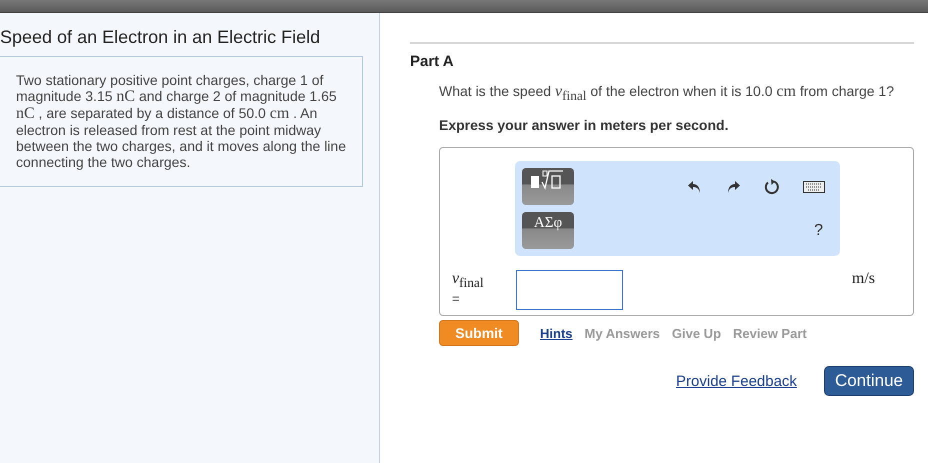 Image resolution: width=928 pixels, height=463 pixels. What do you see at coordinates (733, 186) in the screenshot?
I see `redo-icon` at bounding box center [733, 186].